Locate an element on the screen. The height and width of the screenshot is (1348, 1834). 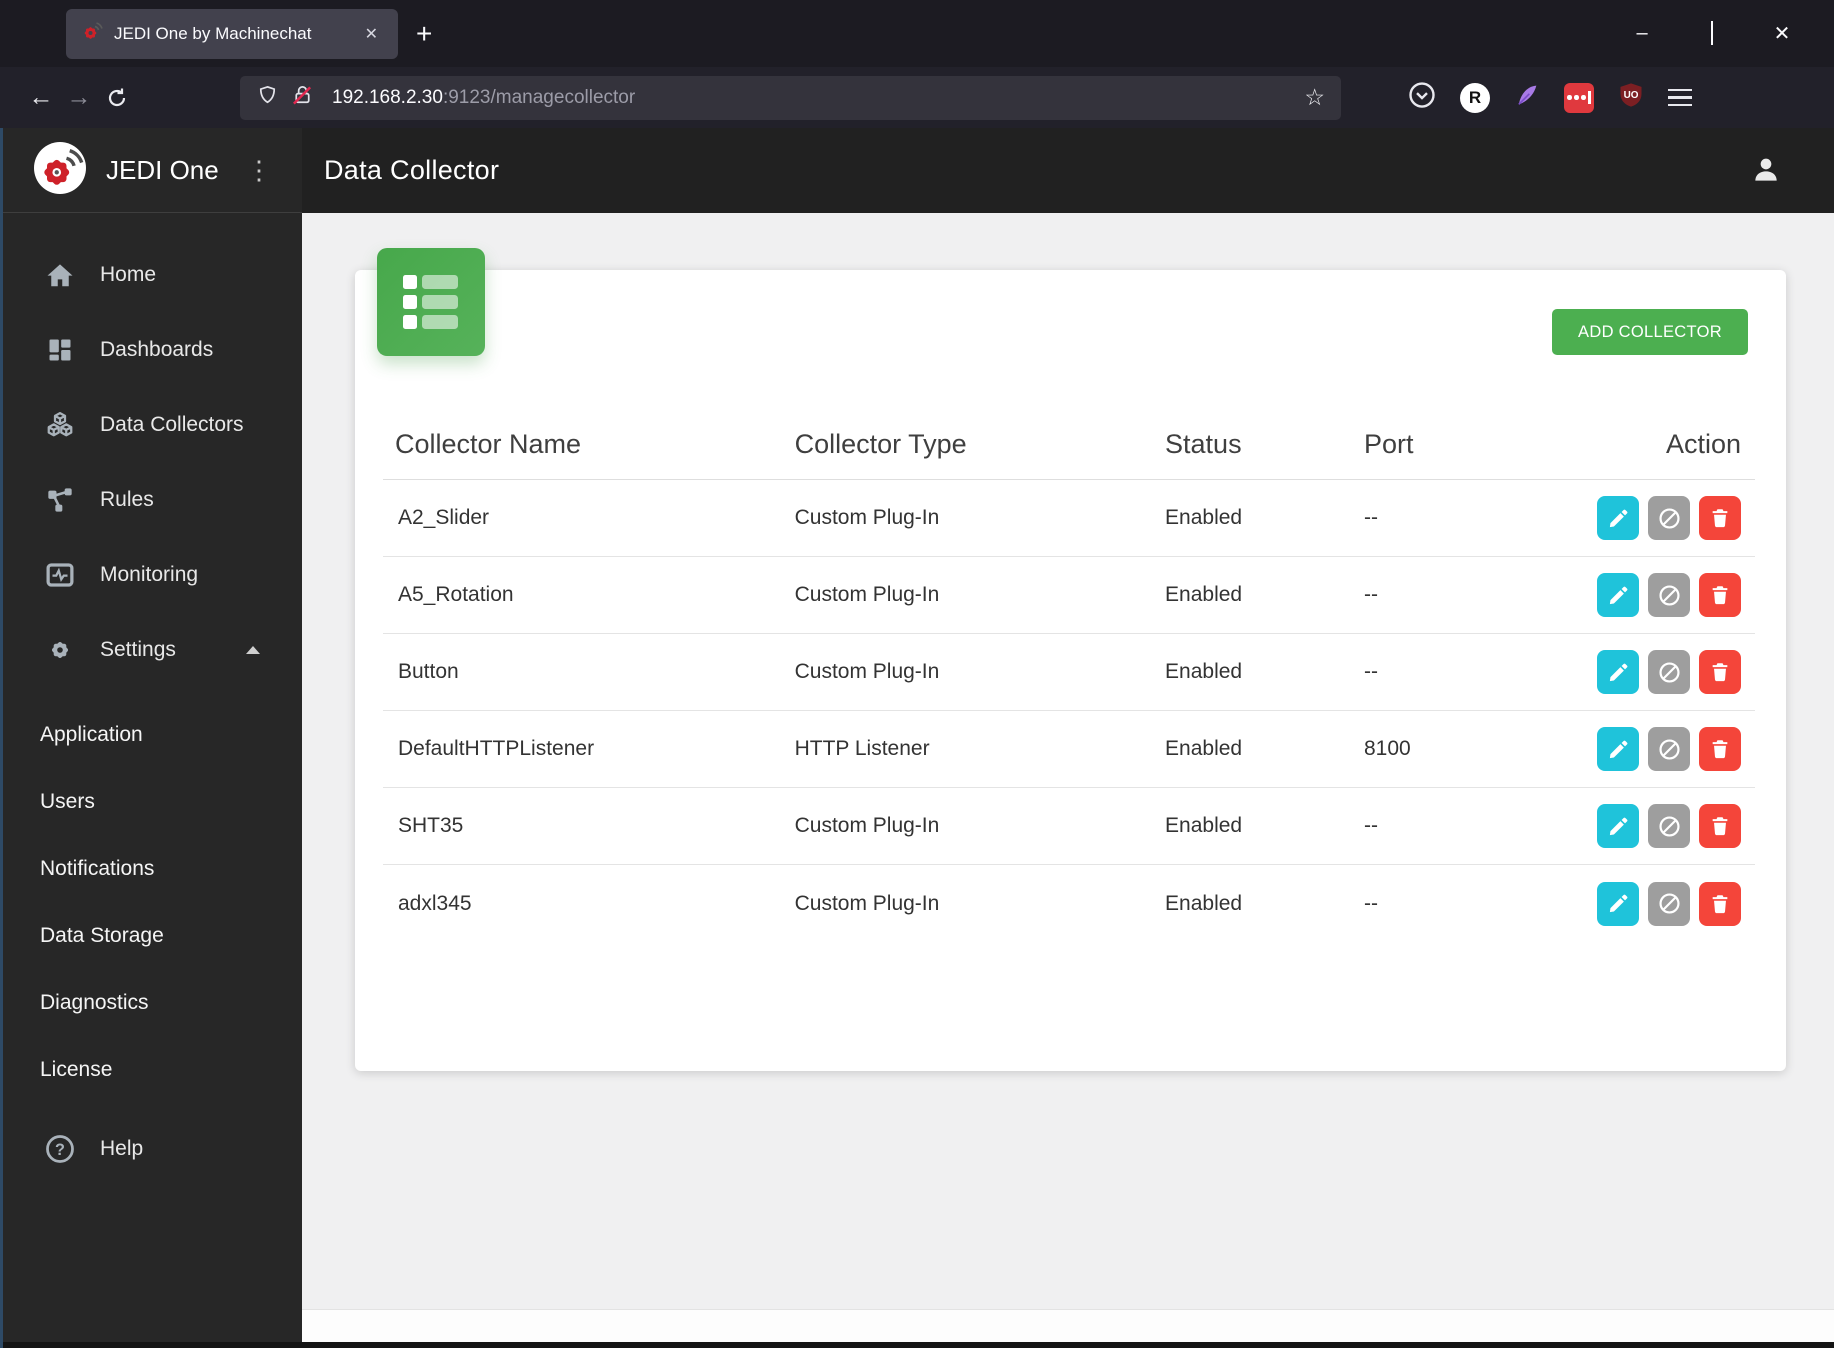
sidebar-item-data-collectors: Data Collectors is located at coordinates (151, 424).